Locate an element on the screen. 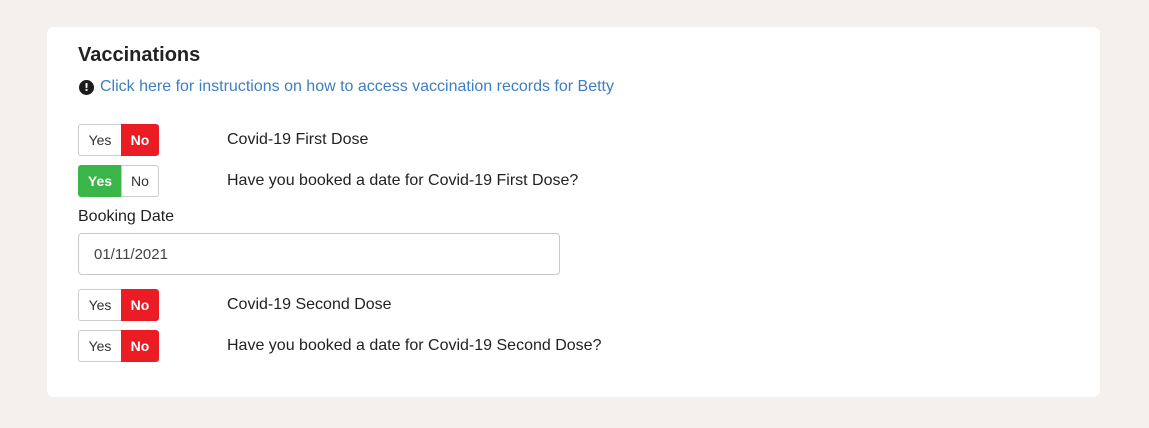 This screenshot has height=428, width=1149. first-dose-booked-toggle: Yes No is located at coordinates (118, 180).